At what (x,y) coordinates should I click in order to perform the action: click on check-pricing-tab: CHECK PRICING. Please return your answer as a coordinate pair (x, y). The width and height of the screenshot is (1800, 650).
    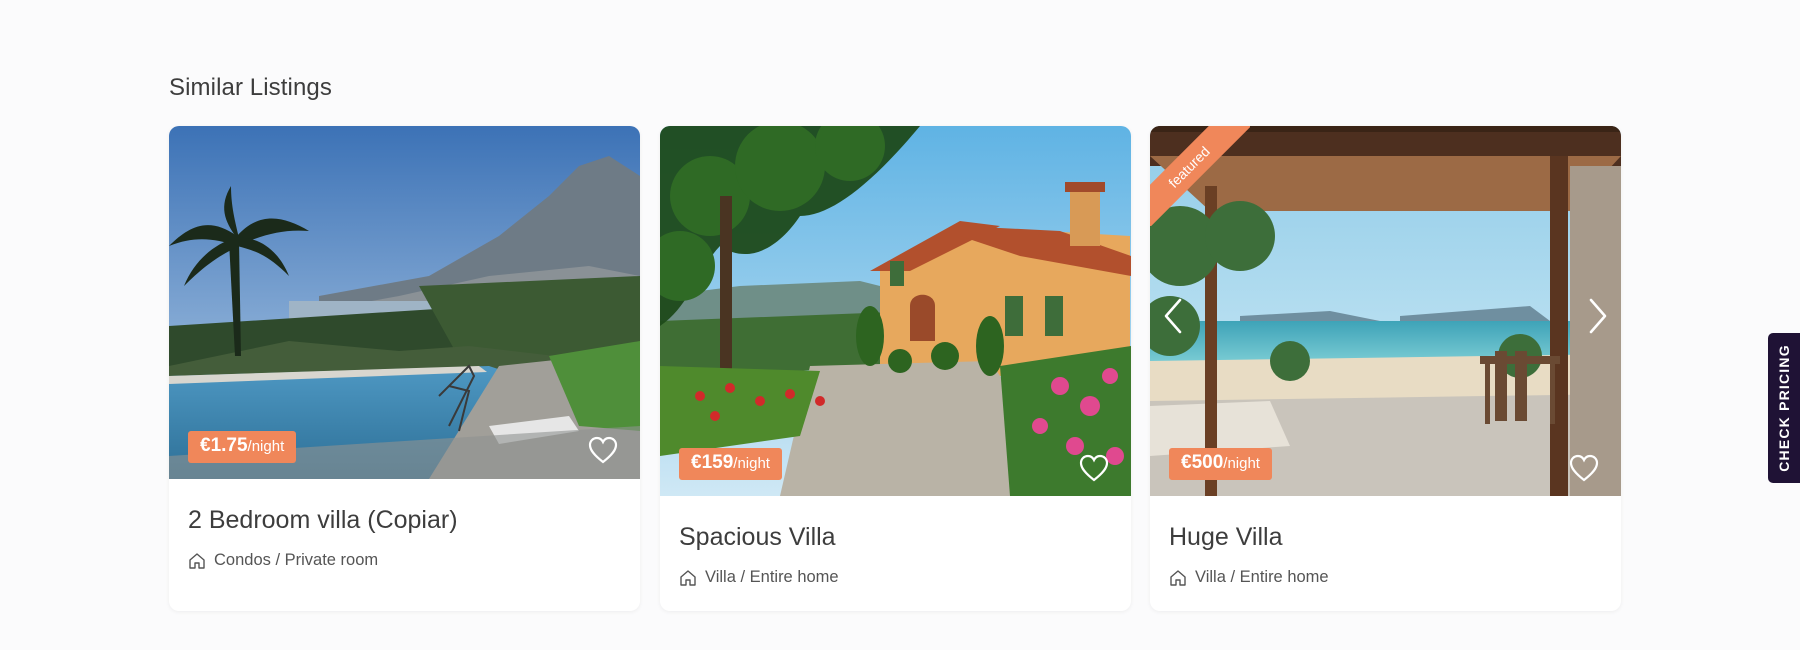
    Looking at the image, I should click on (1784, 408).